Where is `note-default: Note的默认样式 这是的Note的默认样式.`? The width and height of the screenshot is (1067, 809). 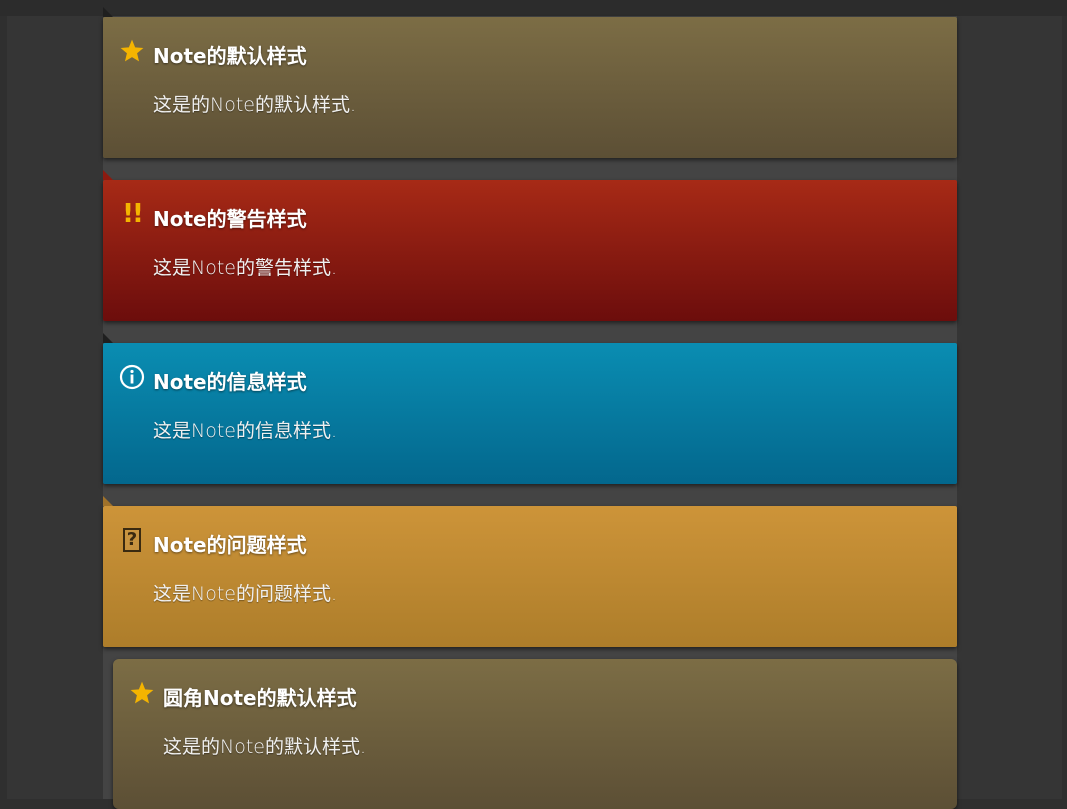 note-default: Note的默认样式 这是的Note的默认样式. is located at coordinates (530, 82).